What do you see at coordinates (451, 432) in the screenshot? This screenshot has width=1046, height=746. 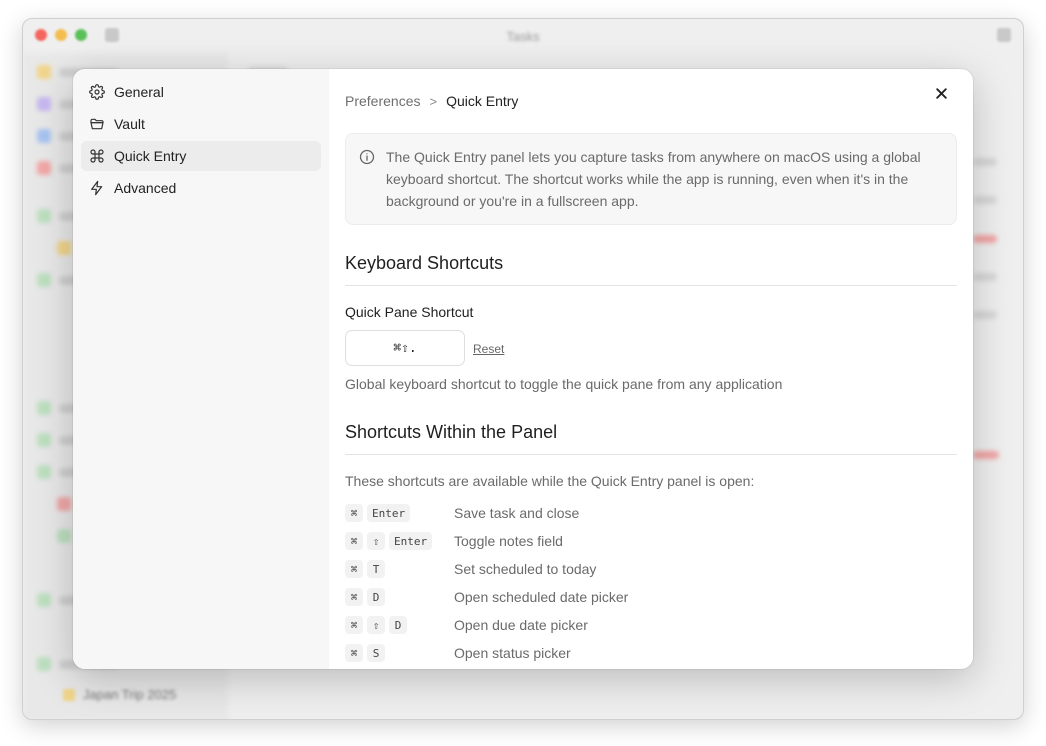 I see `panel-shortcuts-heading: Shortcuts Within the Panel` at bounding box center [451, 432].